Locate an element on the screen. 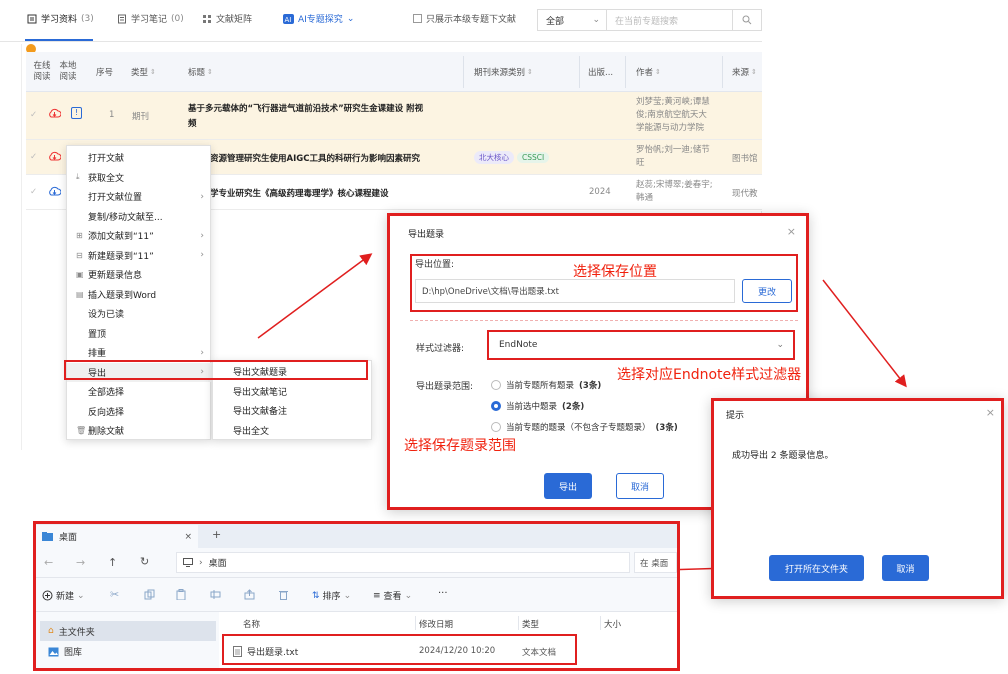 The height and width of the screenshot is (674, 1008). range-option-count: (2条) is located at coordinates (573, 407).